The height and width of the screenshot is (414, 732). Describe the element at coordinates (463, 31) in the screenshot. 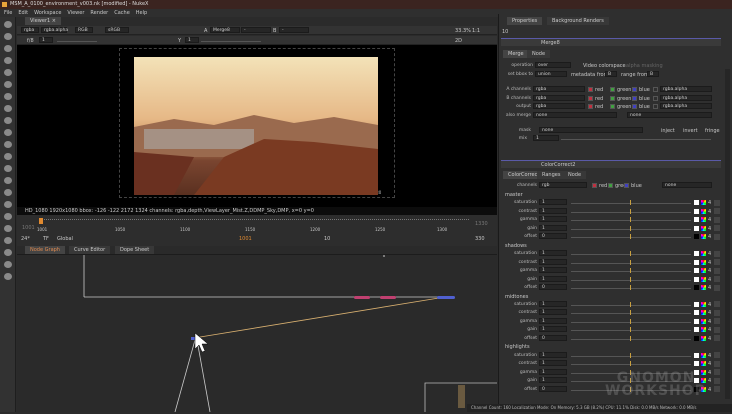

I see `zoom-level: 33.3%` at that location.